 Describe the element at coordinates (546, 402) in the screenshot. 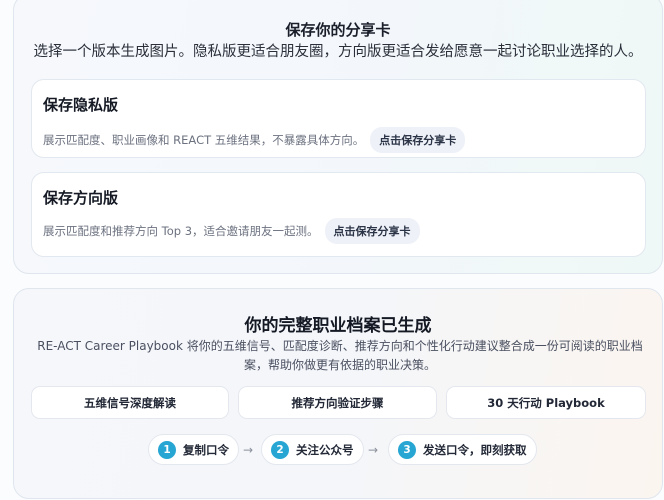

I see `feature-30-day-playbook: 30 天行动 Playbook` at that location.